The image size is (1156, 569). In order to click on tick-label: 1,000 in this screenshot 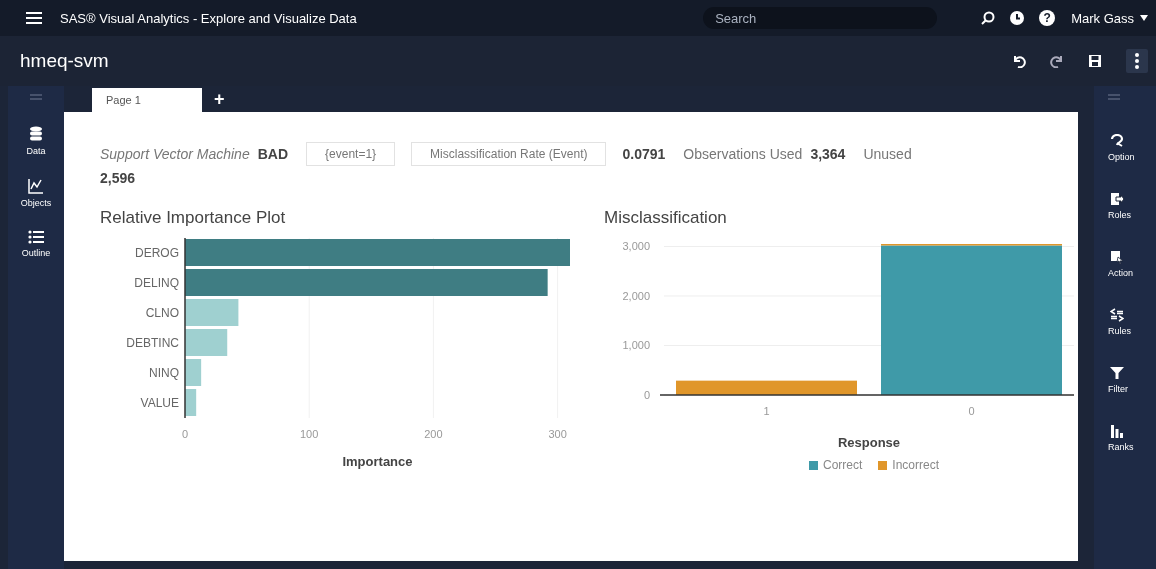, I will do `click(636, 345)`.